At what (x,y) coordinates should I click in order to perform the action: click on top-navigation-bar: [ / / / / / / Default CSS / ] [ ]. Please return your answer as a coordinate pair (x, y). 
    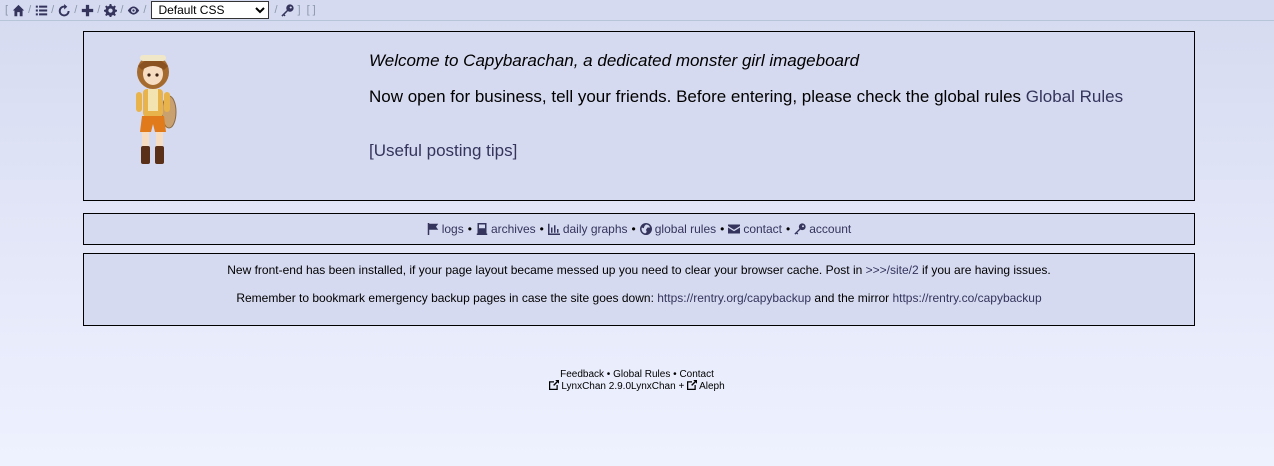
    Looking at the image, I should click on (637, 10).